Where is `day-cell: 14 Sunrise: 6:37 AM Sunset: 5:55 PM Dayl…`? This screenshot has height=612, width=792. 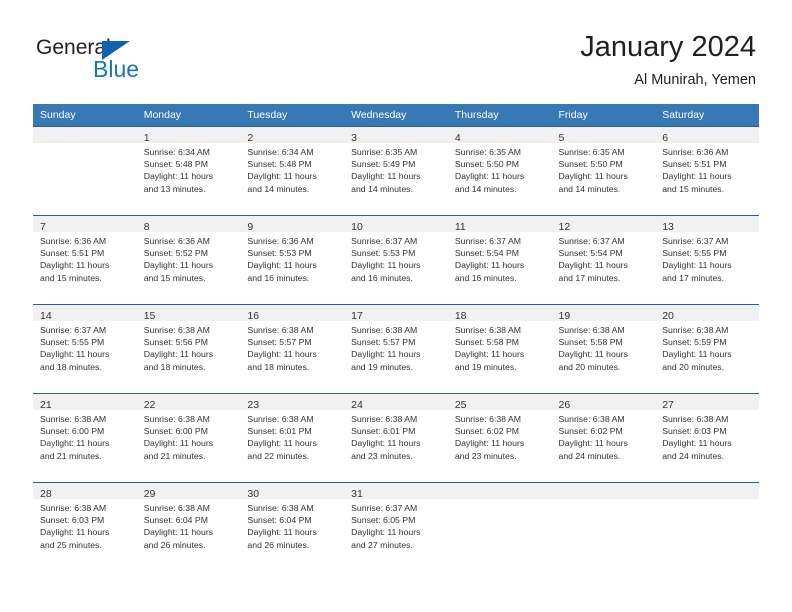
day-cell: 14 Sunrise: 6:37 AM Sunset: 5:55 PM Dayl… is located at coordinates (85, 349).